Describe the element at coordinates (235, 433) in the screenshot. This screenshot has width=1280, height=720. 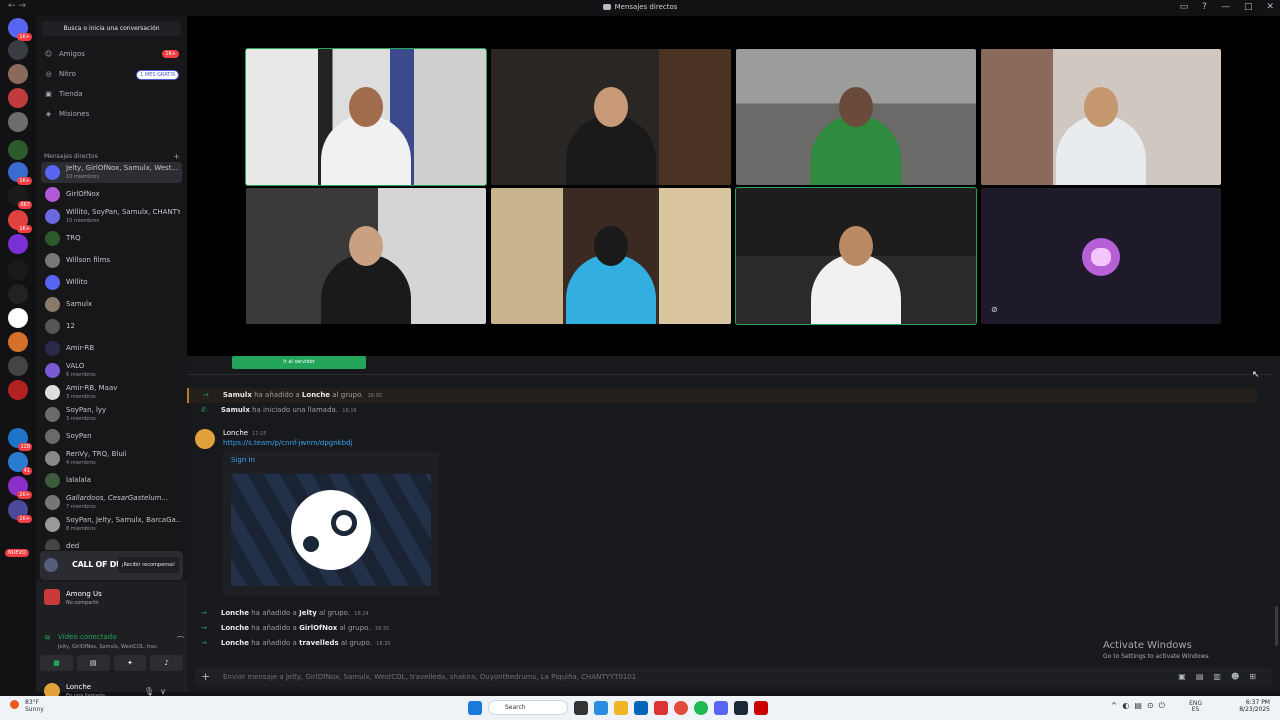
I see `author-name: Lonche` at that location.